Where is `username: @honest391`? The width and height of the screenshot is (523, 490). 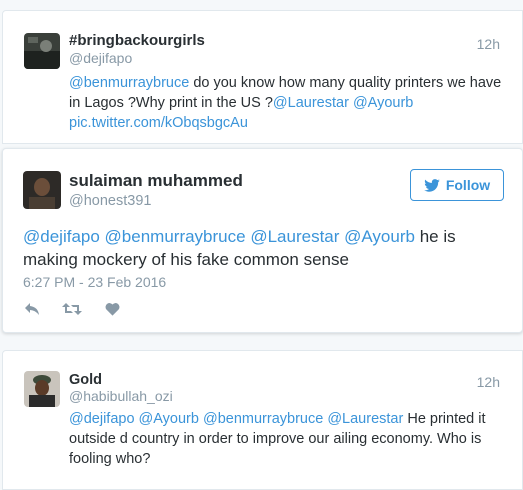 username: @honest391 is located at coordinates (110, 201).